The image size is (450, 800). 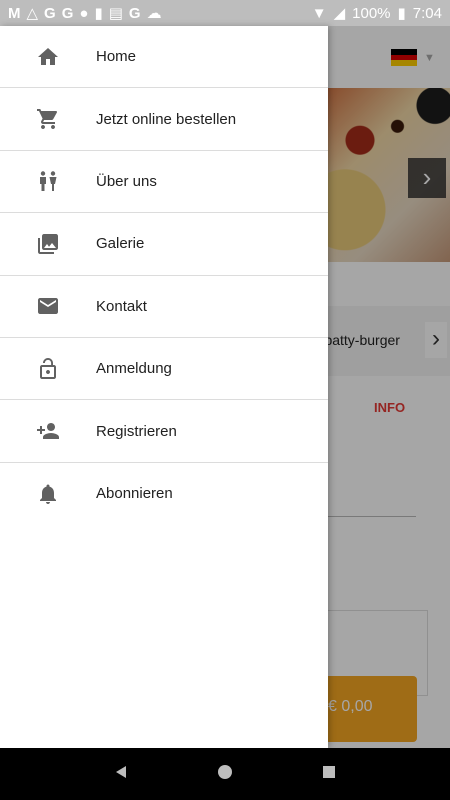 I want to click on drawer-item-order-online: Jetzt online bestellen, so click(x=164, y=119).